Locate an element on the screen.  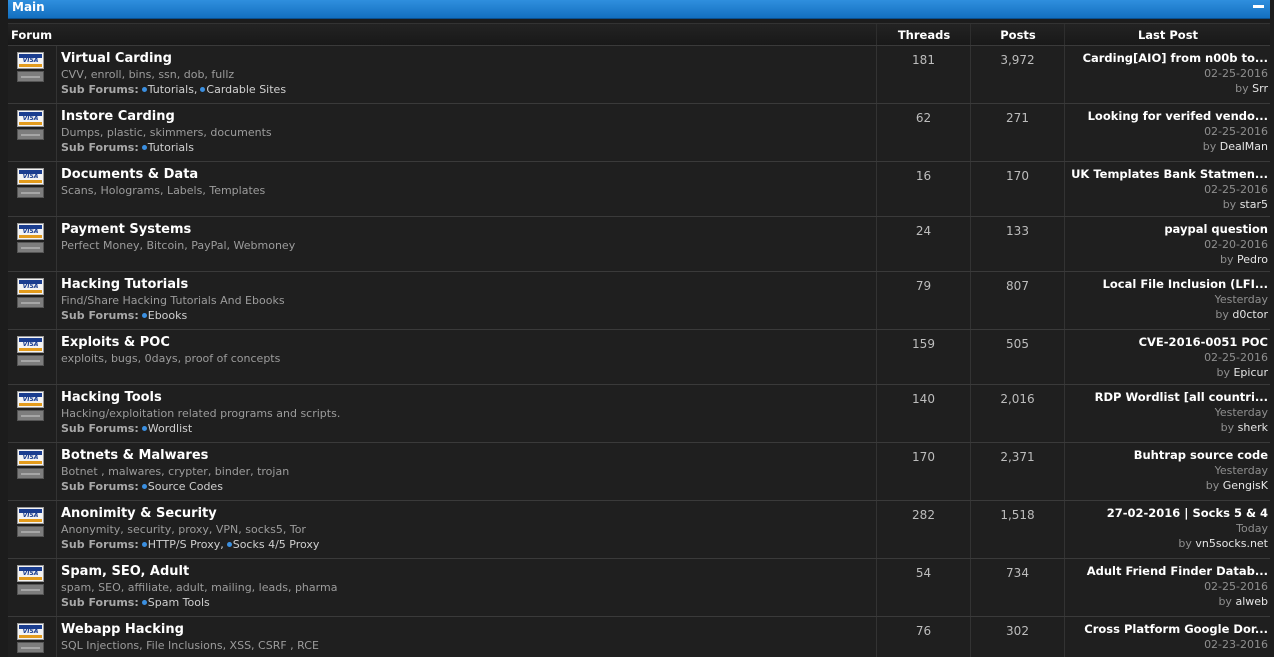
last-post-user-link: DealMan is located at coordinates (1244, 146).